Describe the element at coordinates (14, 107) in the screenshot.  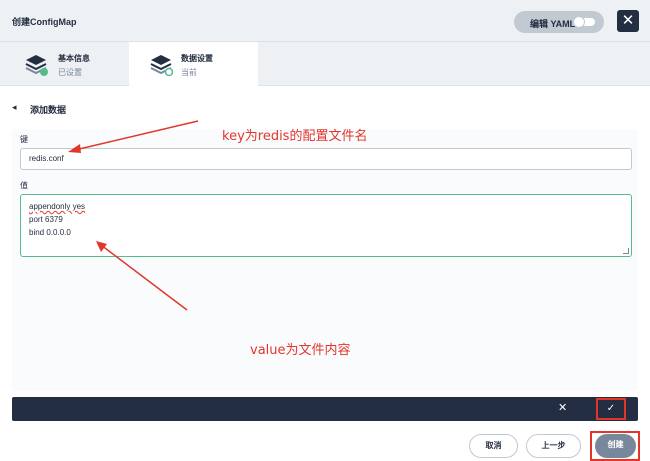
I see `back-icon: ◂` at that location.